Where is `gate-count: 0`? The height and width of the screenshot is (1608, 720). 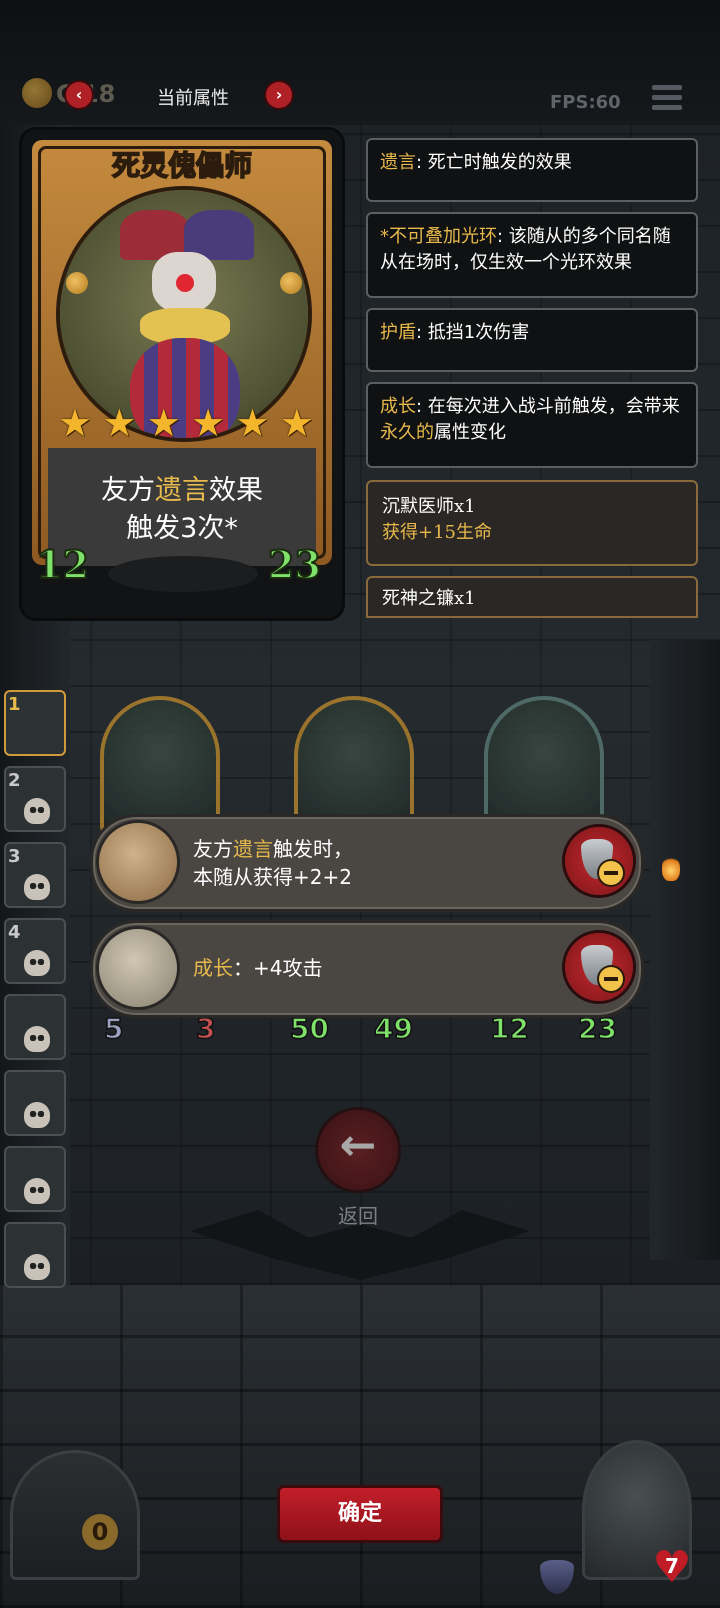 gate-count: 0 is located at coordinates (100, 1532).